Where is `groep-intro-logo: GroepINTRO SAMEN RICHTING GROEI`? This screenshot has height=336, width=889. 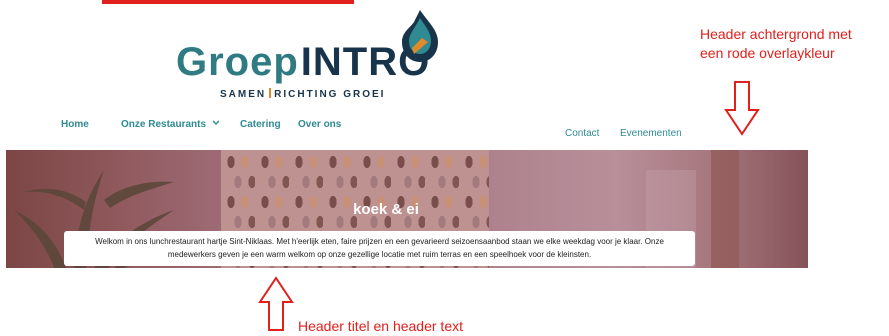 groep-intro-logo: GroepINTRO SAMEN RICHTING GROEI is located at coordinates (311, 54).